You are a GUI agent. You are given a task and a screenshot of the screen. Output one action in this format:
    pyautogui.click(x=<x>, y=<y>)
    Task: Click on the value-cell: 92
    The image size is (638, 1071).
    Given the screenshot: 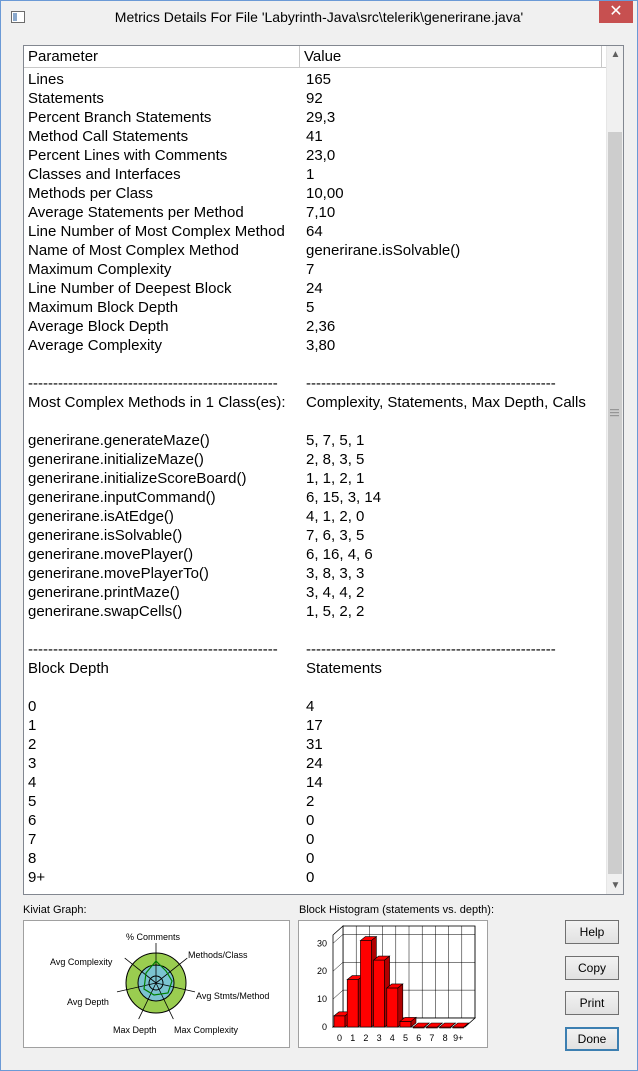 What is the action you would take?
    pyautogui.click(x=314, y=98)
    